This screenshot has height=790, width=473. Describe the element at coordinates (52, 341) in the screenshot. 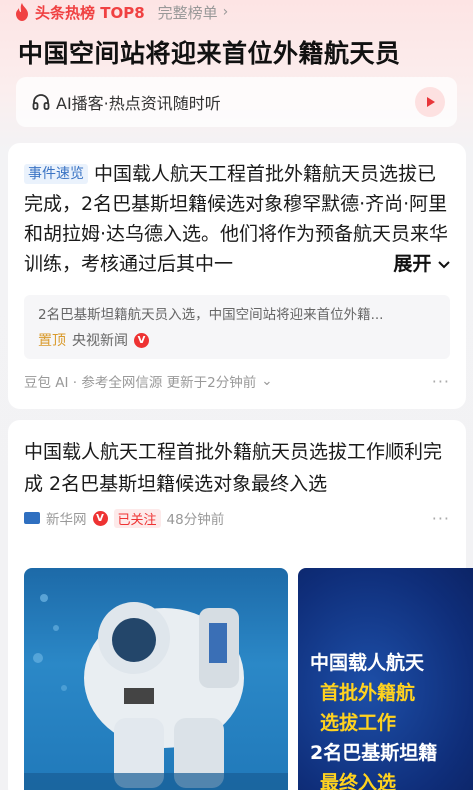

I see `pinned-label: 置顶` at that location.